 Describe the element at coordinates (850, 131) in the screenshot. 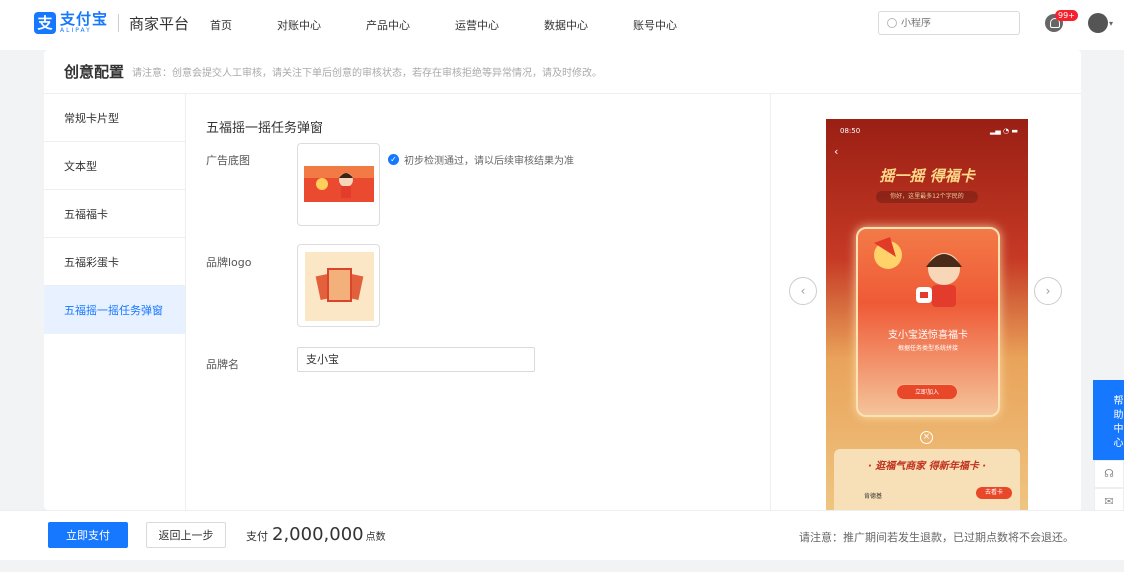

I see `phone-status-time: 08:50` at that location.